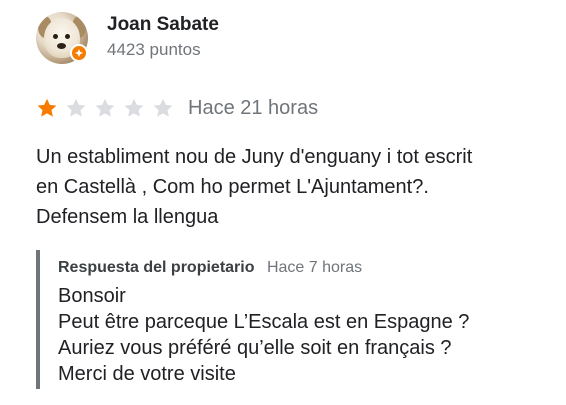 This screenshot has width=566, height=405. Describe the element at coordinates (154, 49) in the screenshot. I see `reviewer-points: 4423 puntos` at that location.